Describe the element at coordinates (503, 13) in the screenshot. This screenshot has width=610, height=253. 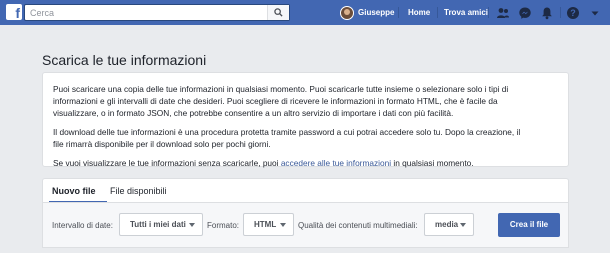
I see `friend-requests-icon` at that location.